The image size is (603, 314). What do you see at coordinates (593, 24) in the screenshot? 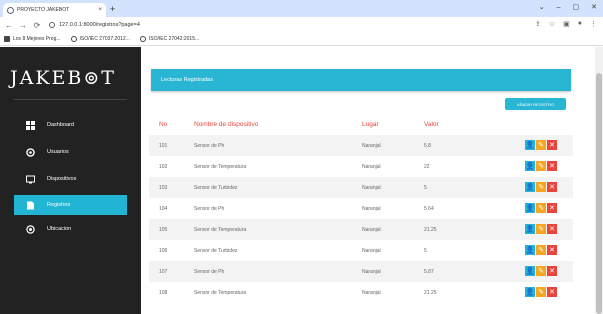
I see `menu-icon: ⋮` at bounding box center [593, 24].